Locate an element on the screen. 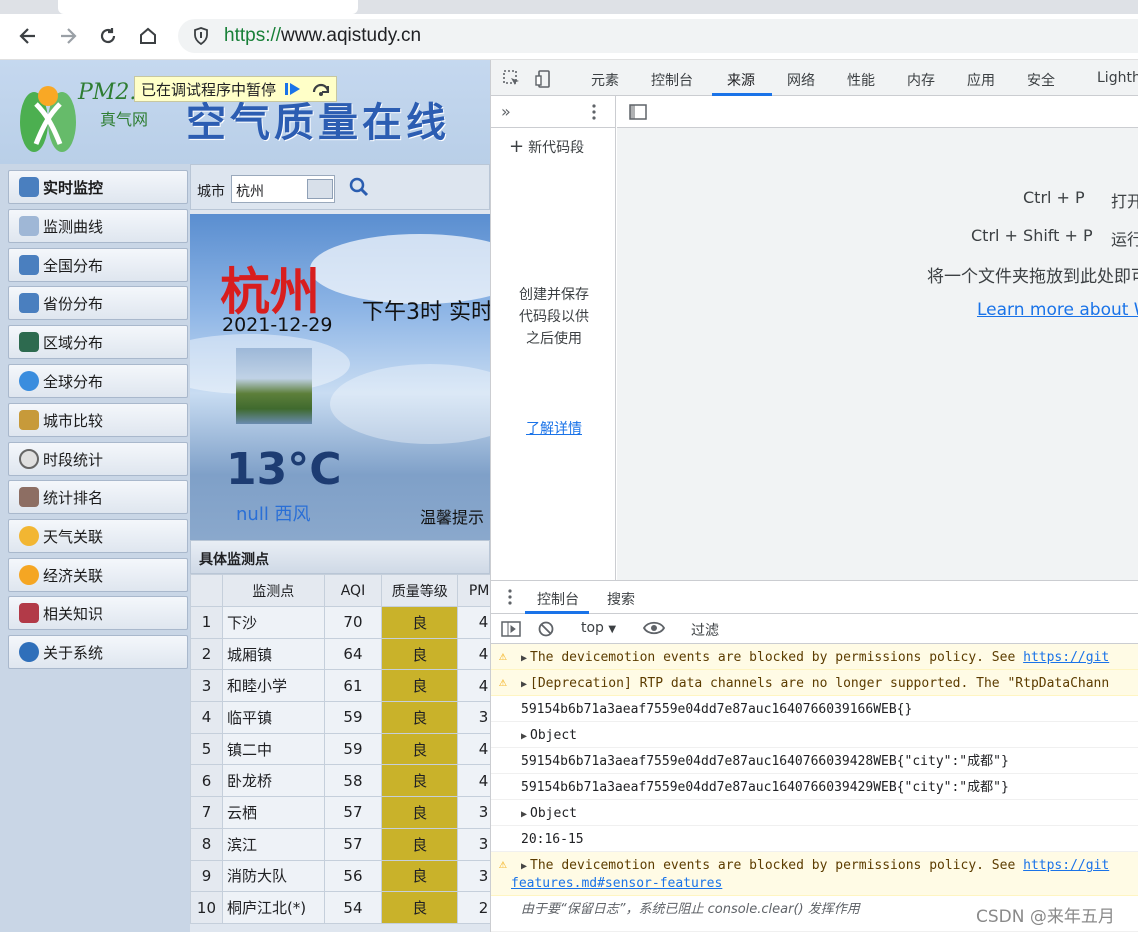 Image resolution: width=1138 pixels, height=932 pixels. table-row: 7 云栖 57 良 3 is located at coordinates (340, 812).